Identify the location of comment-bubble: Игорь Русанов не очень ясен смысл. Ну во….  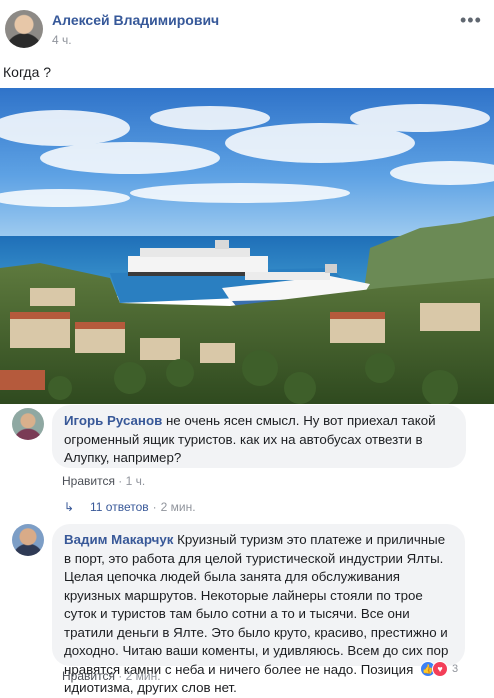
(259, 436).